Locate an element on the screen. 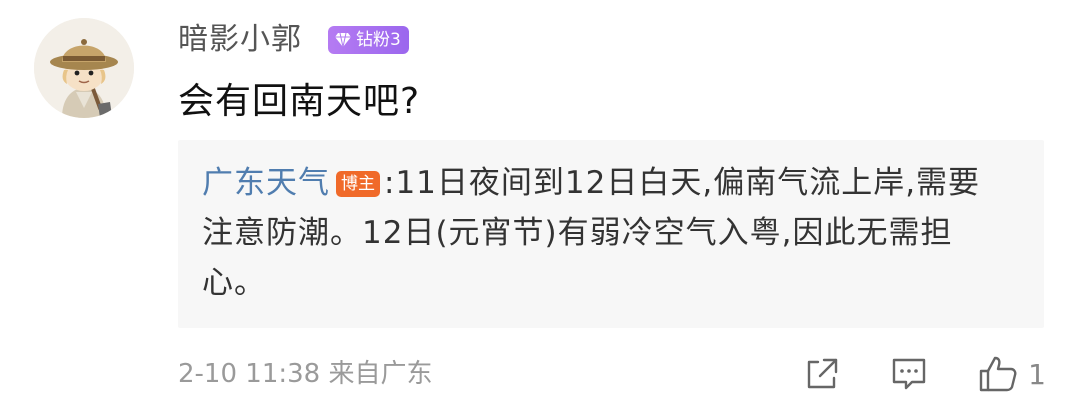 Image resolution: width=1080 pixels, height=402 pixels. fan-badge-label: 钻粉3 is located at coordinates (378, 40).